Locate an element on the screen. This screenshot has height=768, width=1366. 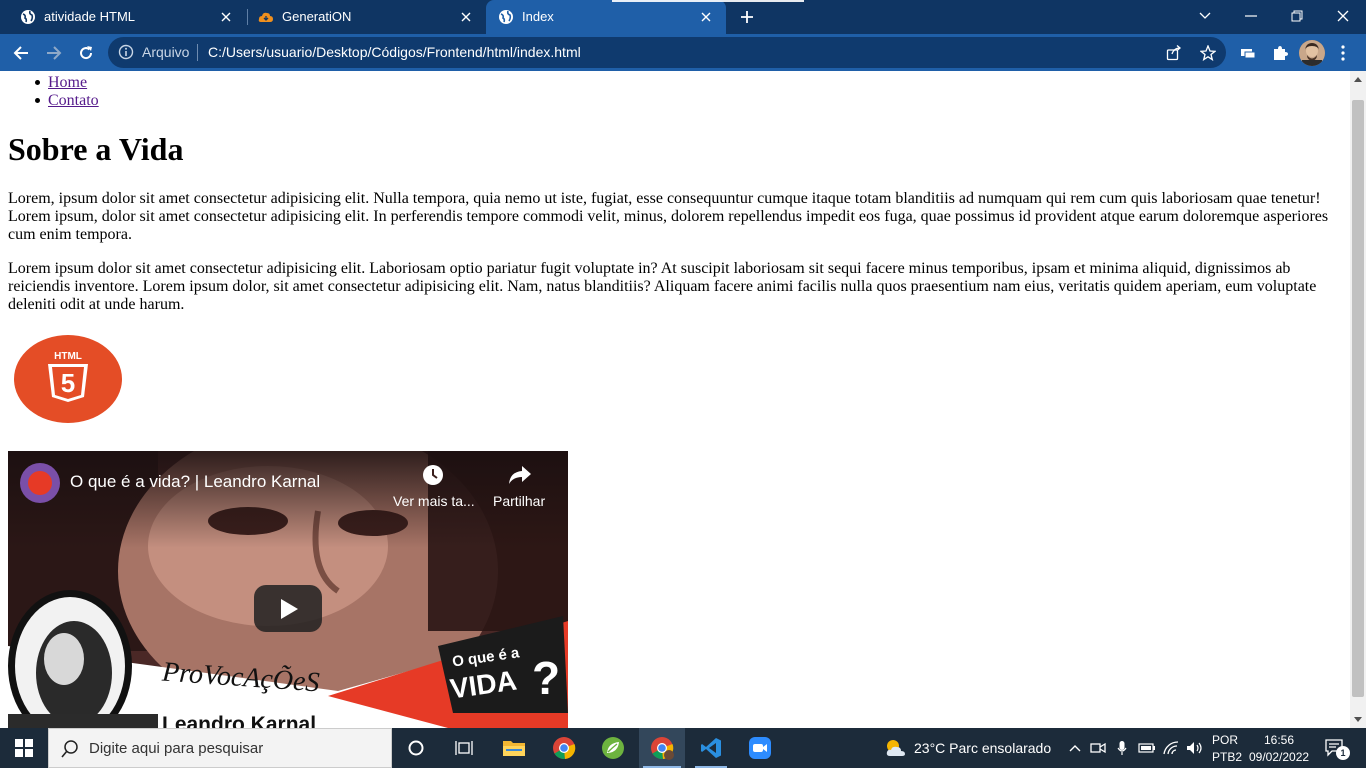
share-page-button is located at coordinates (1174, 53).